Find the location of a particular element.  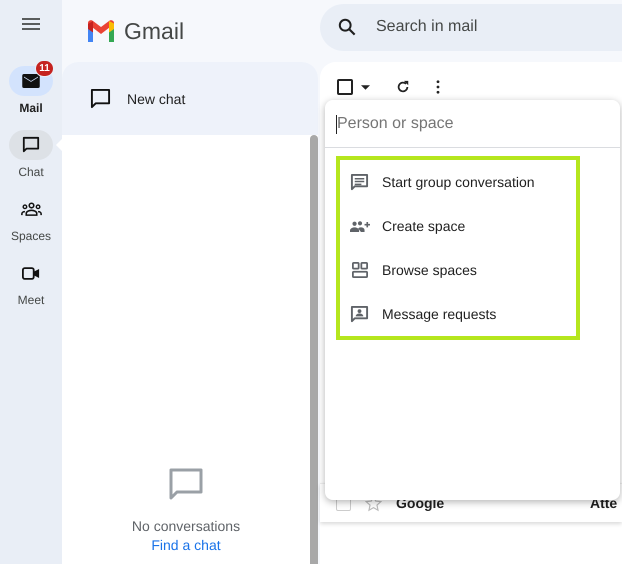

new-chat-button: New chat is located at coordinates (190, 98).